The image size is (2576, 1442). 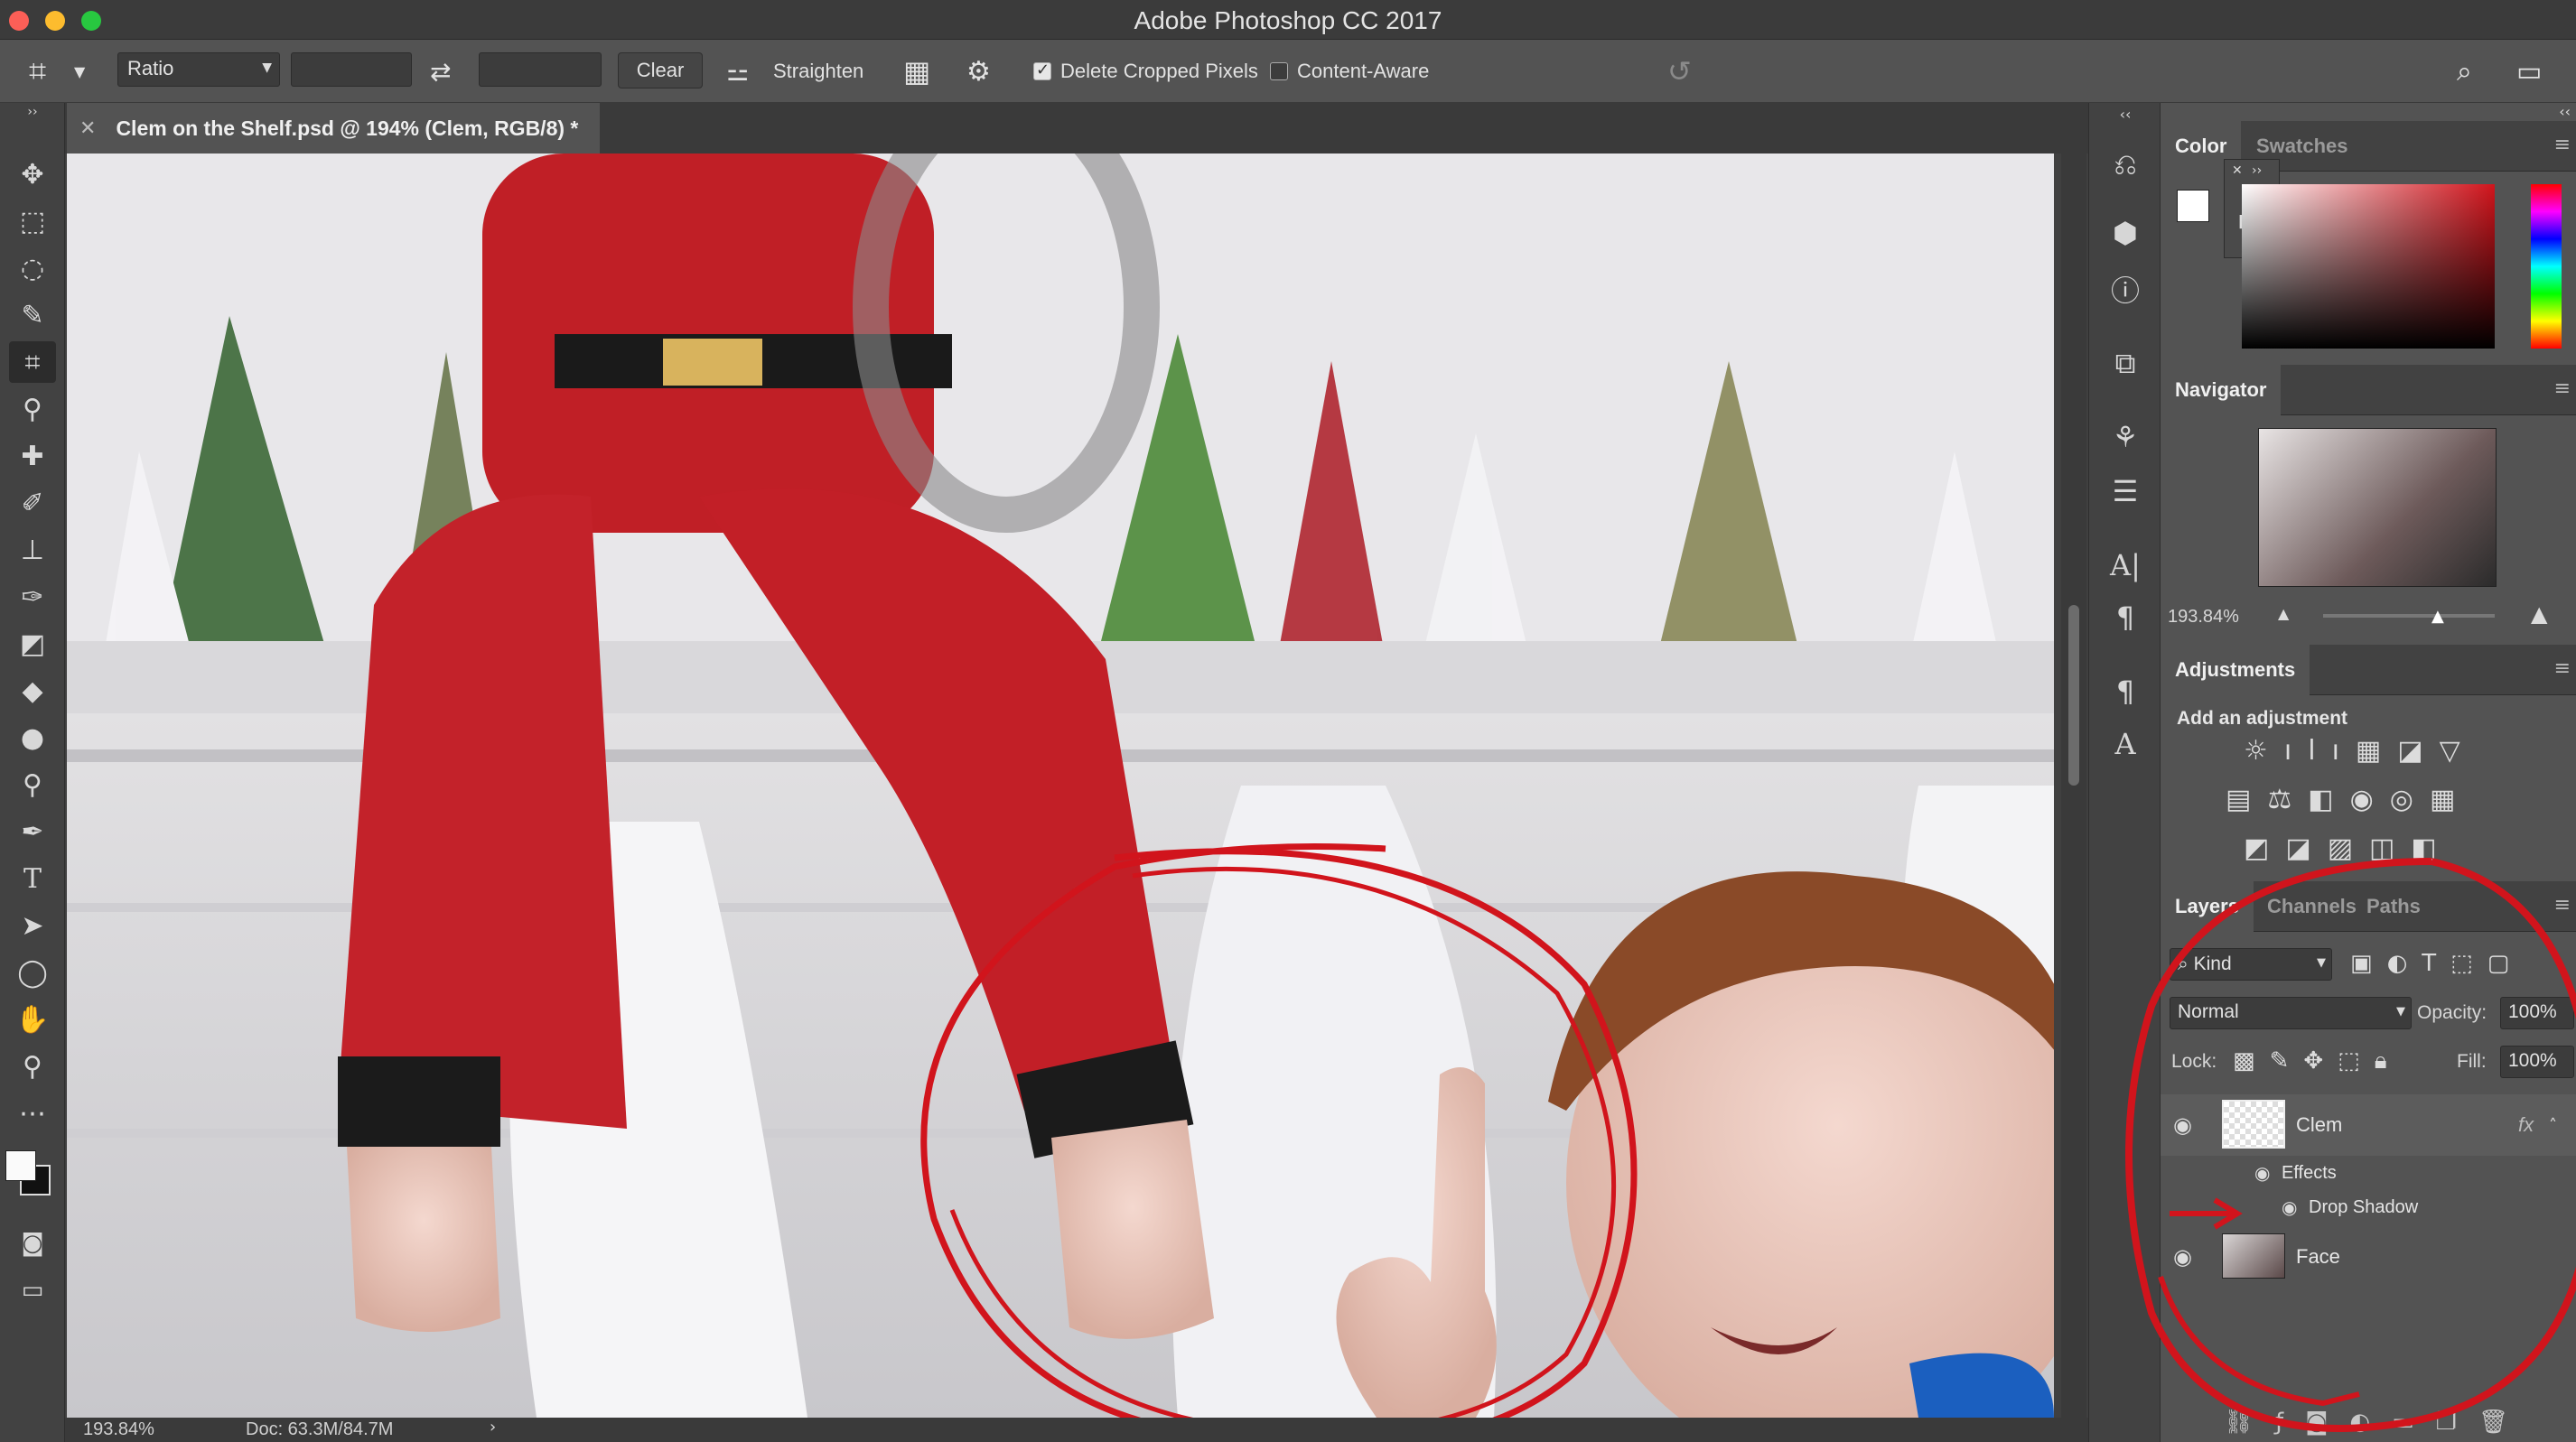 I want to click on blur-tool-icon: ●, so click(x=32, y=737).